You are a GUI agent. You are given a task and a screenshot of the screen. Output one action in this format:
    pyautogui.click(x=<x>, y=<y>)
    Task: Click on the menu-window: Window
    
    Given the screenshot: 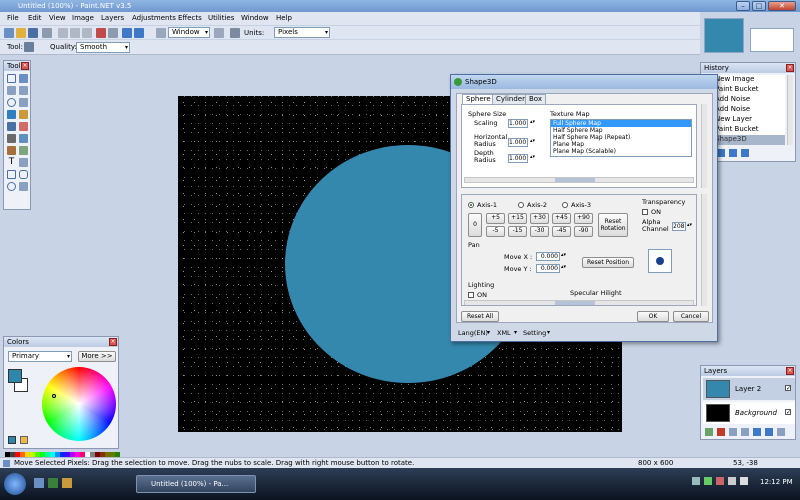 What is the action you would take?
    pyautogui.click(x=255, y=18)
    